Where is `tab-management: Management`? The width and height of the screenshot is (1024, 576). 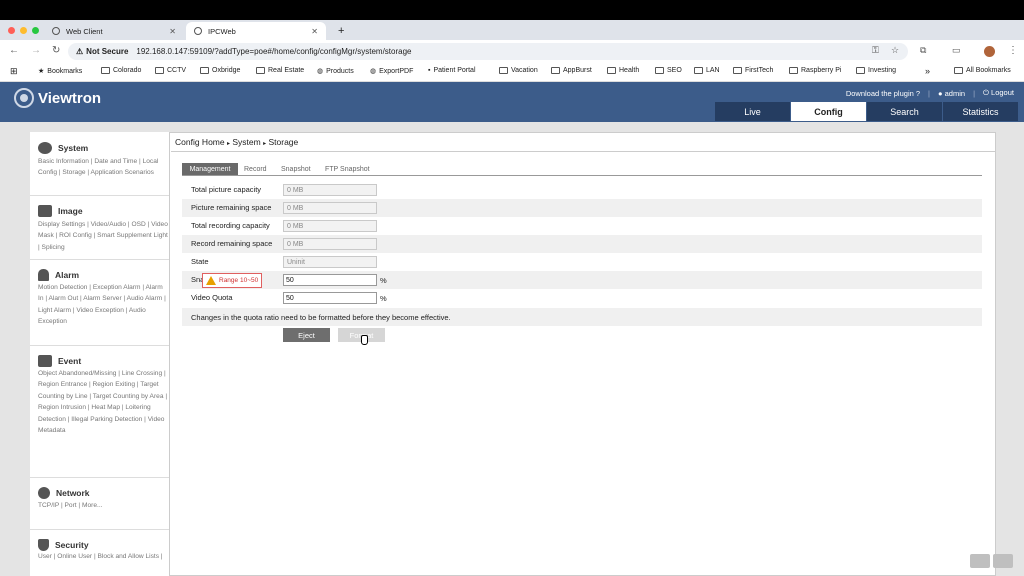 tab-management: Management is located at coordinates (210, 169).